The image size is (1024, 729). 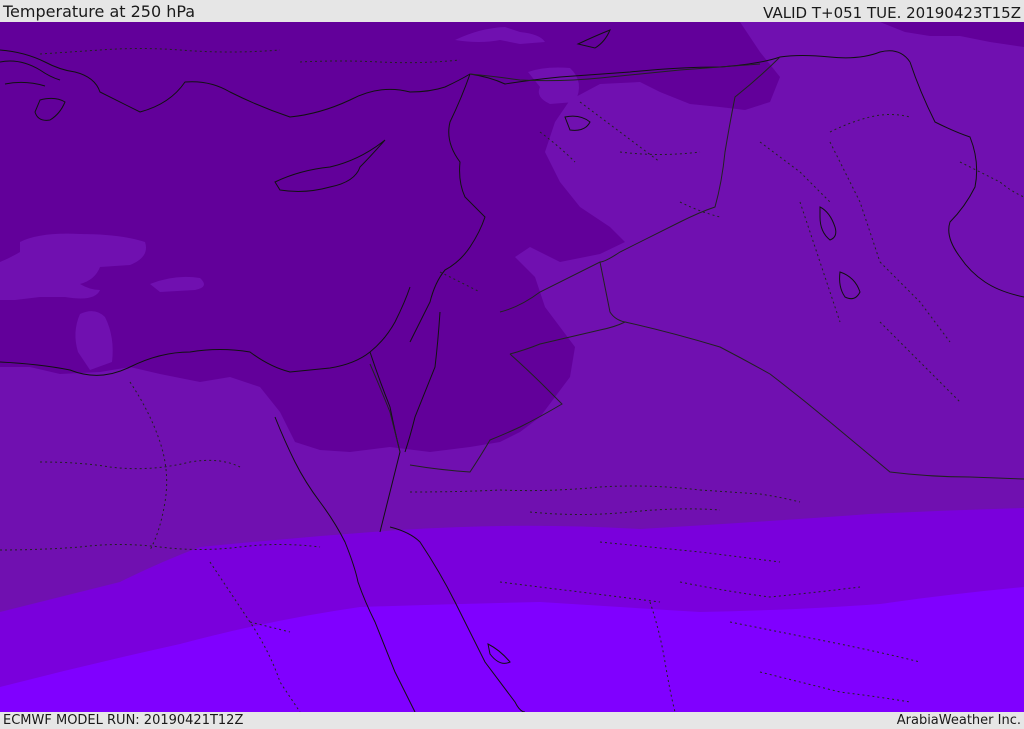 What do you see at coordinates (958, 720) in the screenshot?
I see `credit-label: ArabiaWeather Inc.` at bounding box center [958, 720].